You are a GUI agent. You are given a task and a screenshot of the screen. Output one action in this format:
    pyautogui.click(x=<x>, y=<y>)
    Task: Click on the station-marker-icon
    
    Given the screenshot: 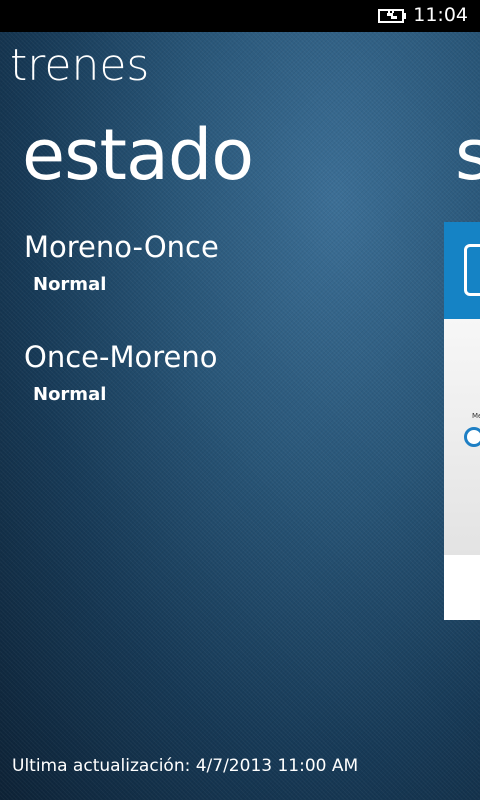 What is the action you would take?
    pyautogui.click(x=472, y=437)
    